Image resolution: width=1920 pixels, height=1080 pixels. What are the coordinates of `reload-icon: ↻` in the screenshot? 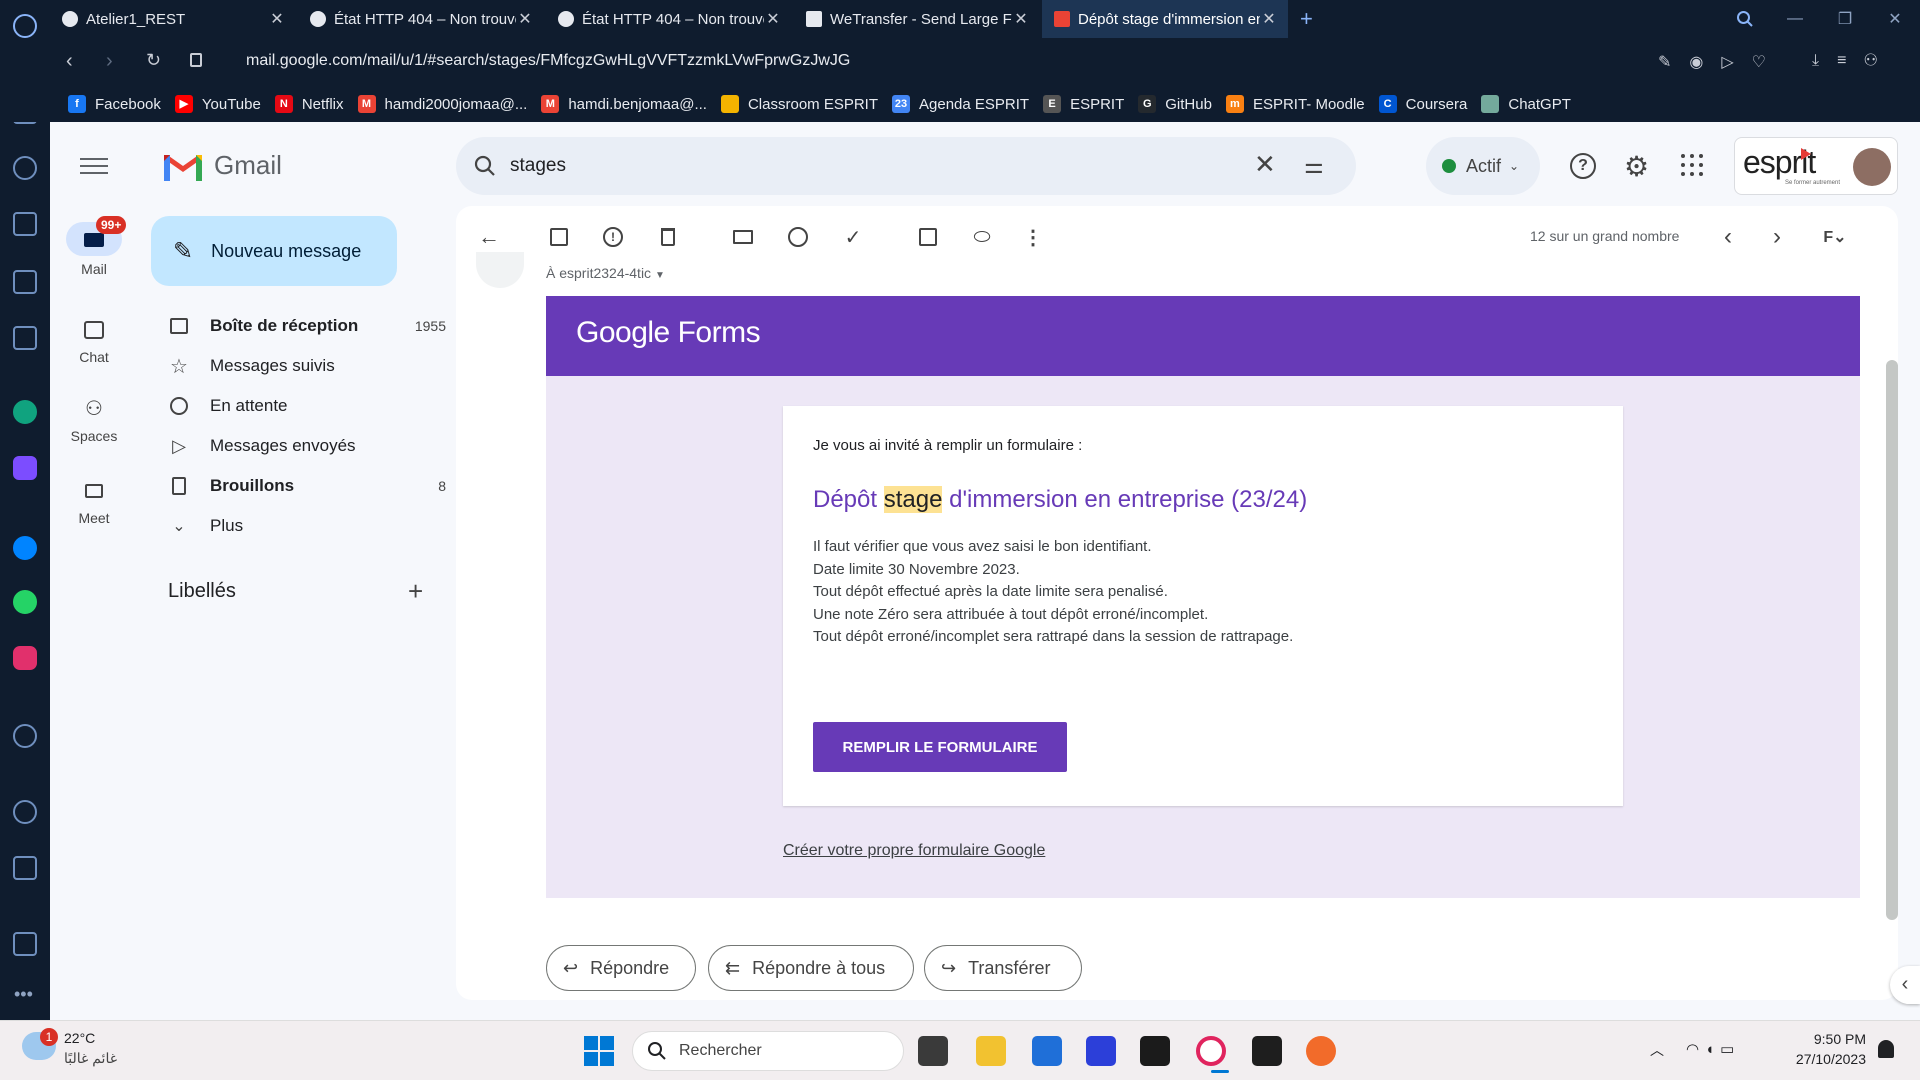 It's located at (153, 60).